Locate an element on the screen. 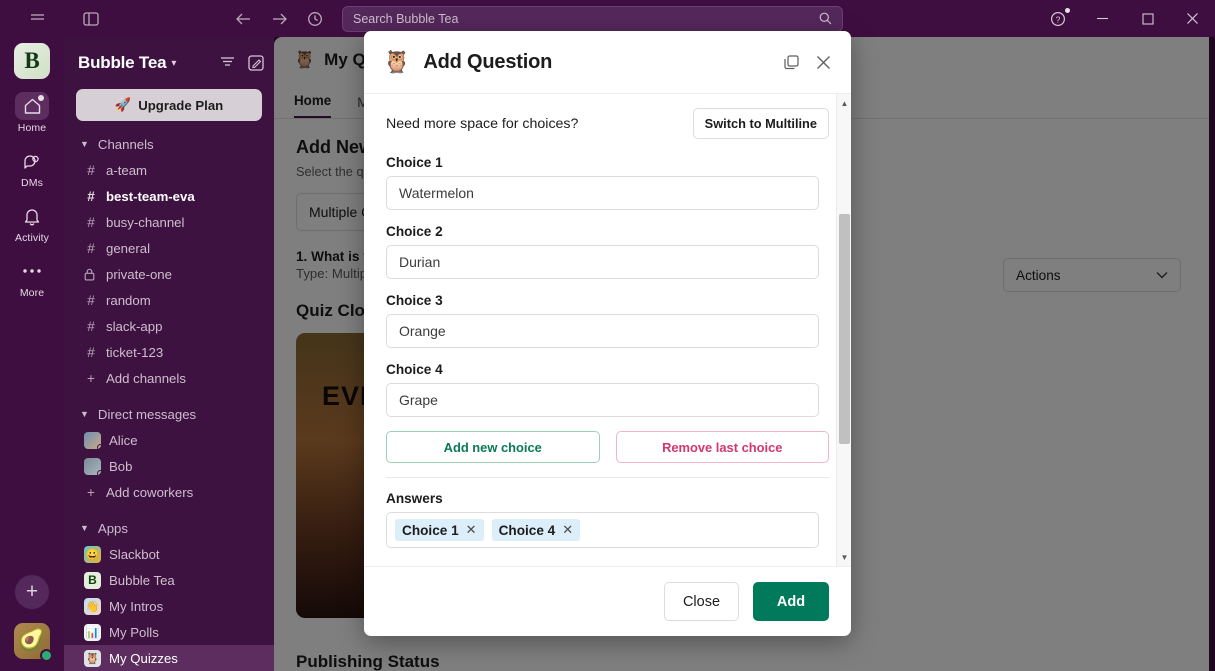  history-clock-icon is located at coordinates (315, 19).